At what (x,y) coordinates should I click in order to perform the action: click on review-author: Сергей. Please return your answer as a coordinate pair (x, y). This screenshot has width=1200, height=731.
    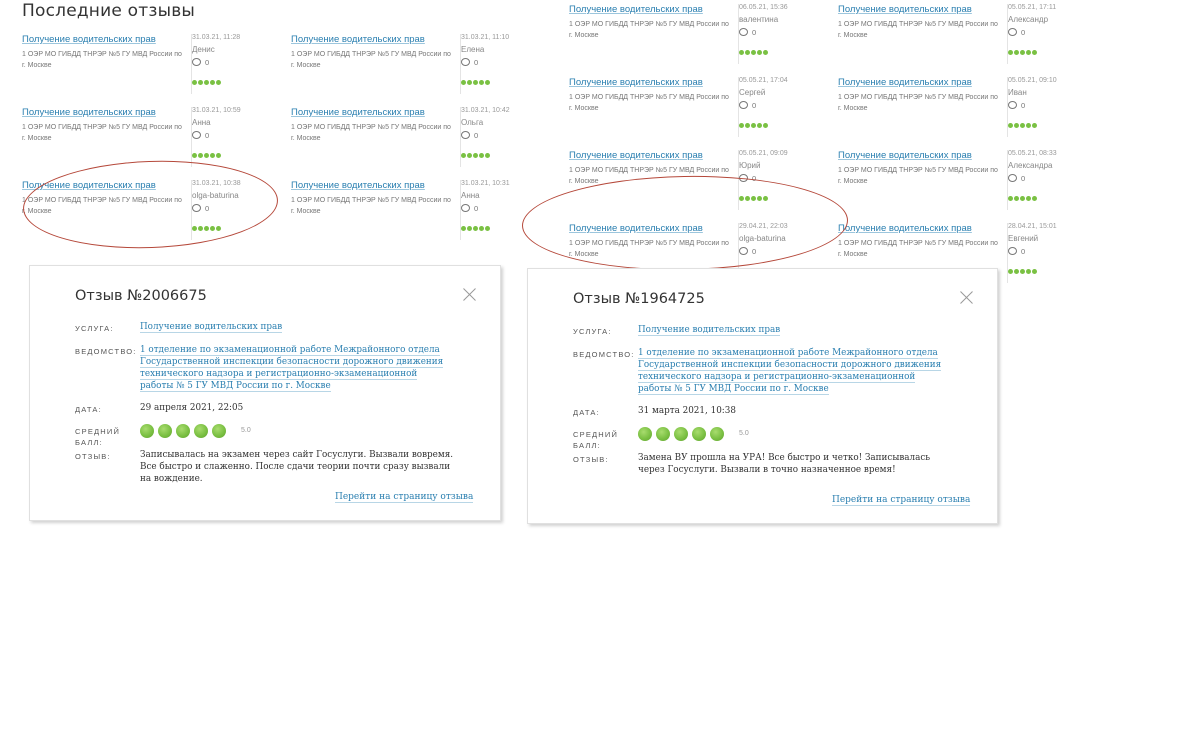
    Looking at the image, I should click on (752, 92).